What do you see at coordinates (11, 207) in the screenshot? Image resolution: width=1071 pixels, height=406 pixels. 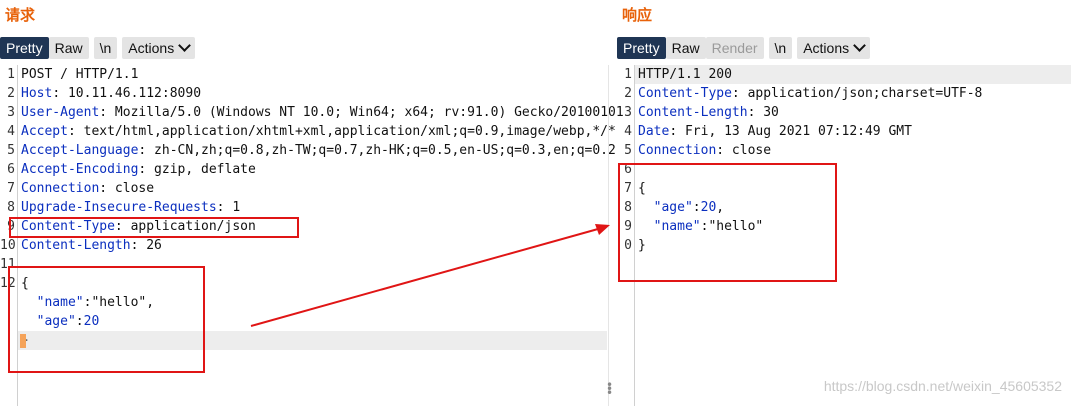 I see `line-number: 8` at bounding box center [11, 207].